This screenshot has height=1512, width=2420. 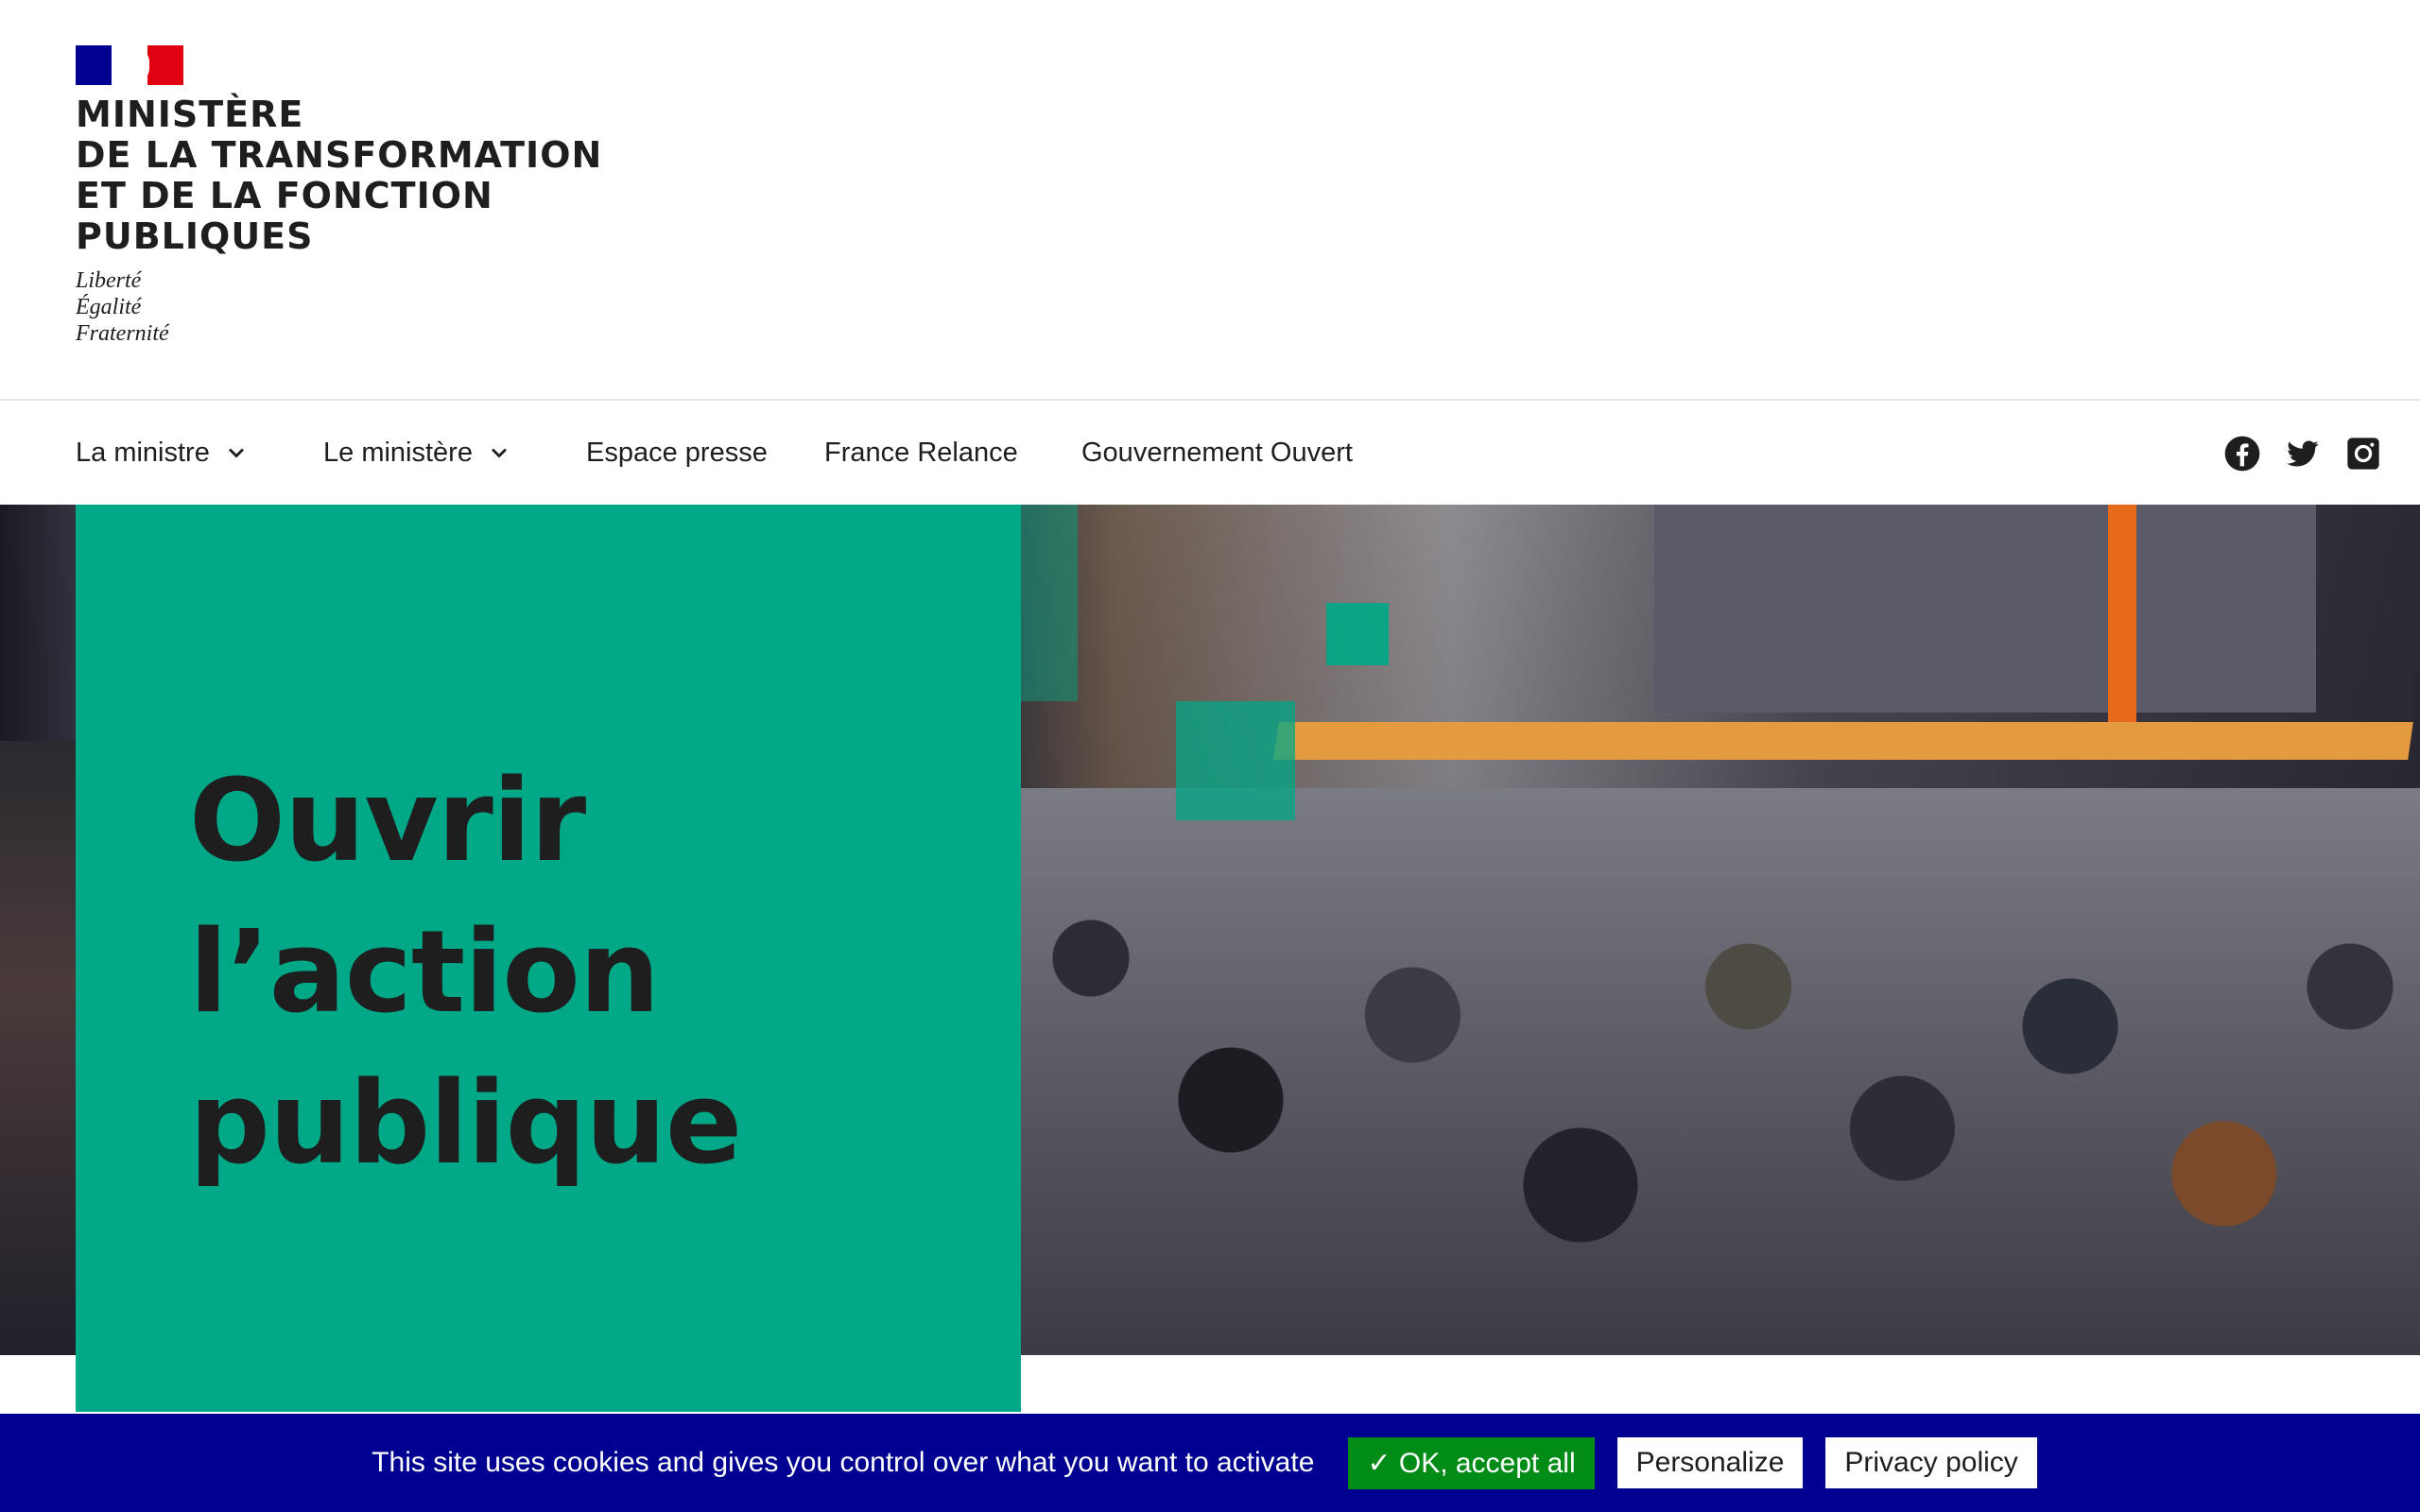 I want to click on motto-line: Fraternité, so click(x=123, y=333).